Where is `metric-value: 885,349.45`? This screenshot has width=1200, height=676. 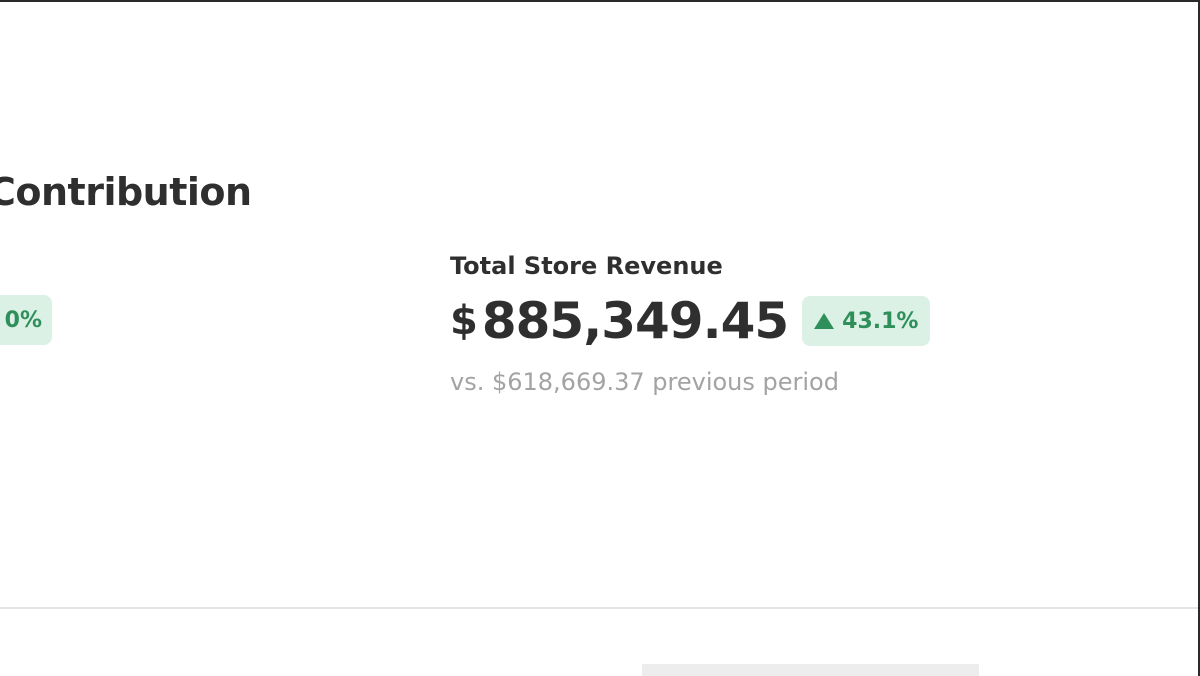 metric-value: 885,349.45 is located at coordinates (635, 321).